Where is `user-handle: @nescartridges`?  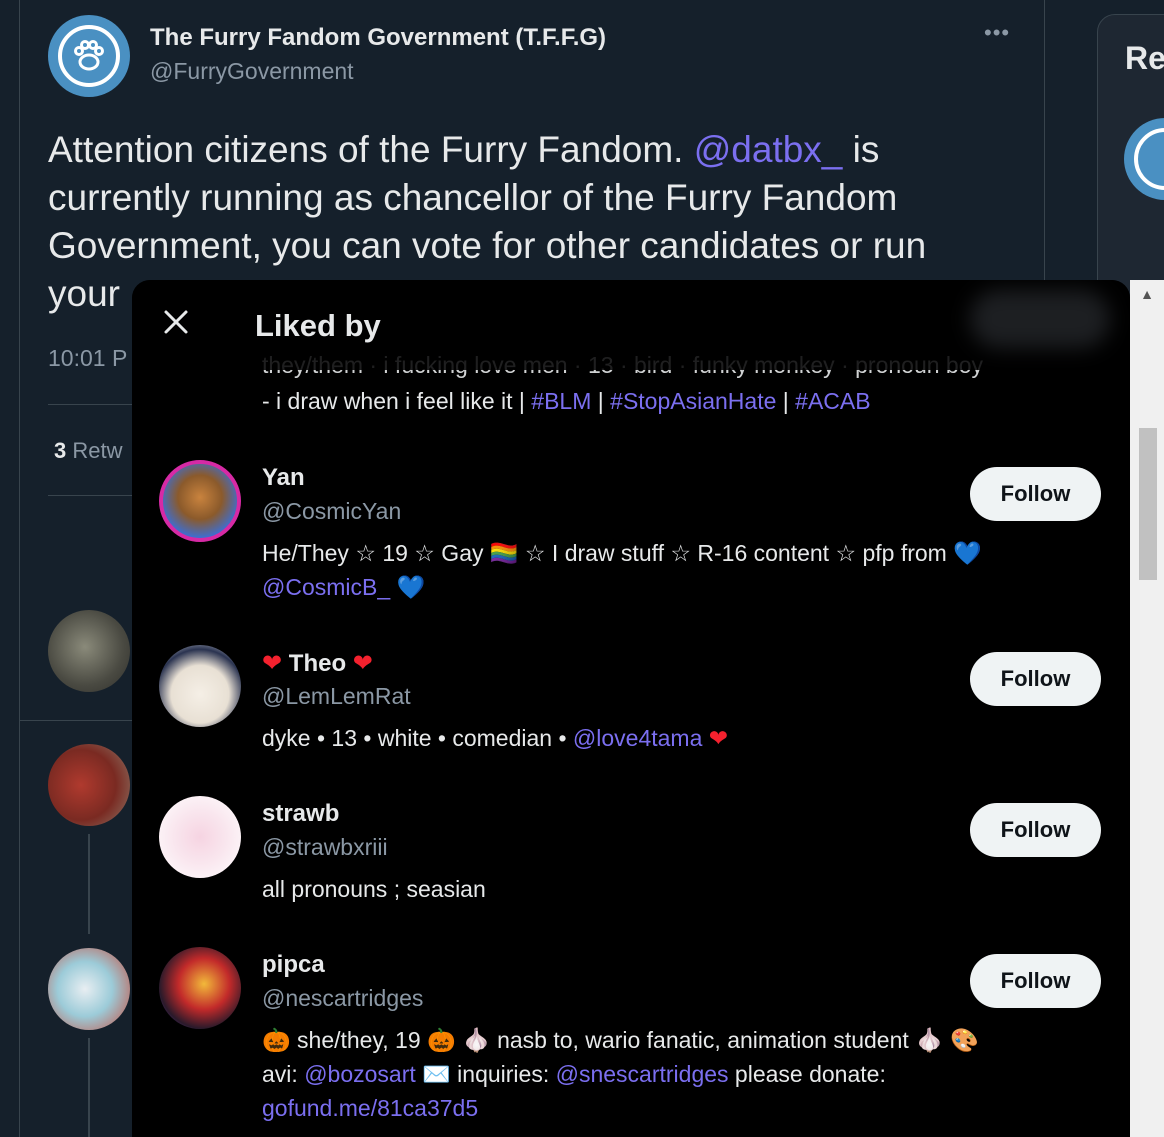
user-handle: @nescartridges is located at coordinates (342, 998).